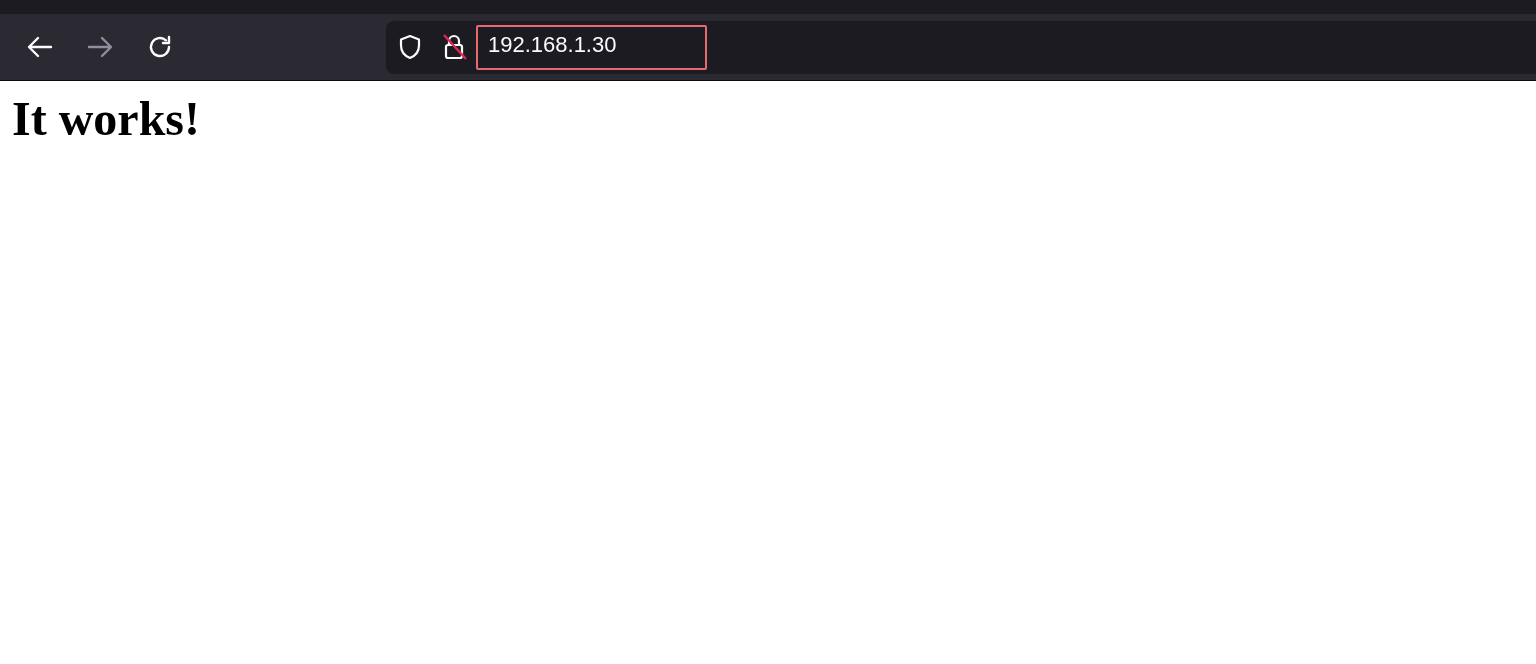  What do you see at coordinates (455, 47) in the screenshot?
I see `lock-icon` at bounding box center [455, 47].